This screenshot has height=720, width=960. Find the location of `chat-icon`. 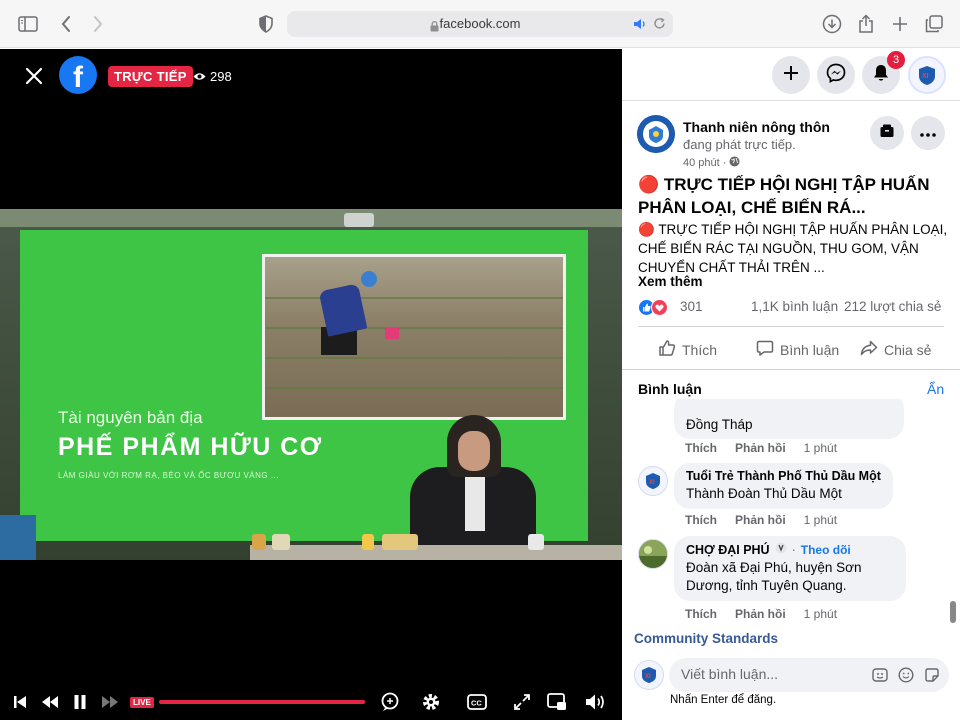

chat-icon is located at coordinates (390, 702).